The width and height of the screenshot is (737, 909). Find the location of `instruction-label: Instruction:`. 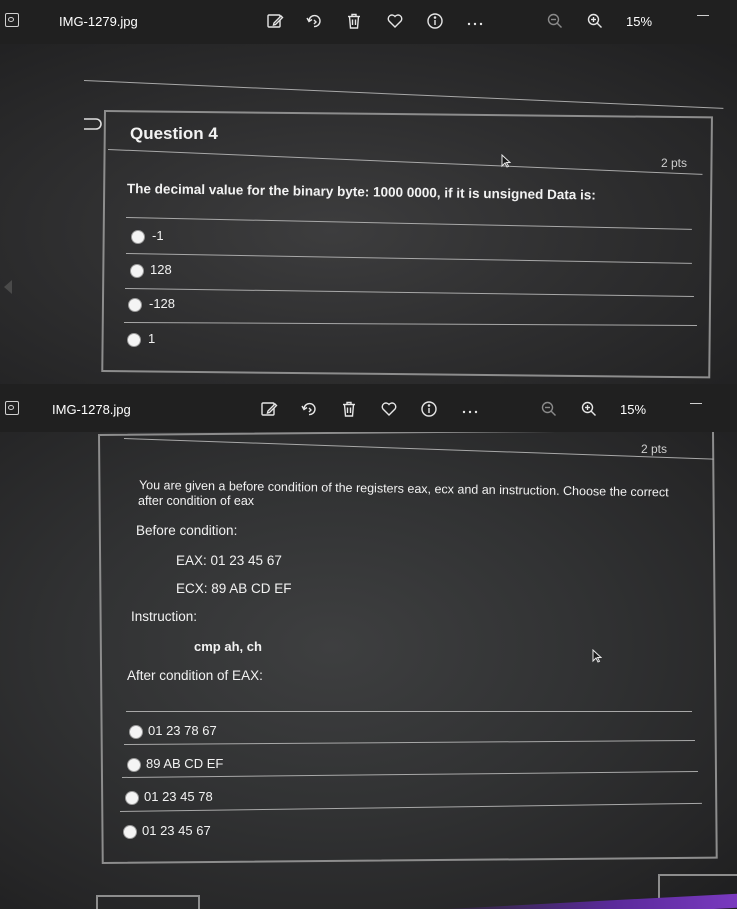

instruction-label: Instruction: is located at coordinates (164, 616).